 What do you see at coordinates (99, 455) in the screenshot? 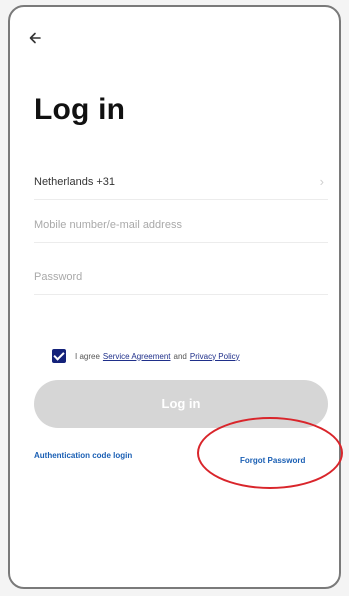
I see `auth-code-login-link: Authentication code login` at bounding box center [99, 455].